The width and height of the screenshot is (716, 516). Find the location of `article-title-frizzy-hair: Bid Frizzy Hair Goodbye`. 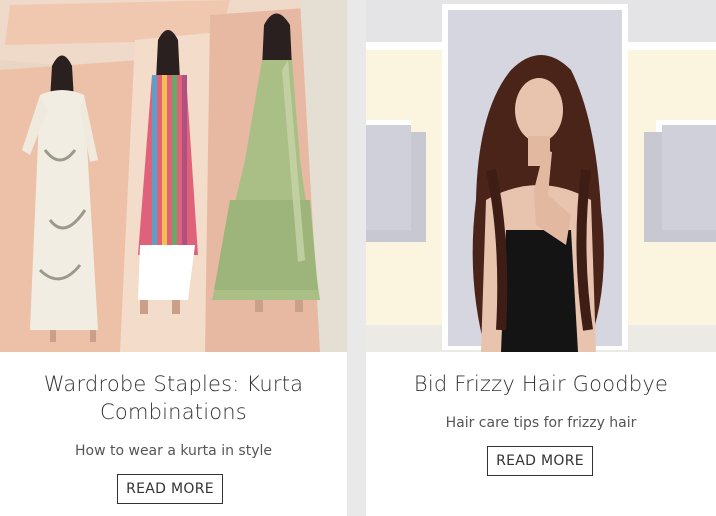

article-title-frizzy-hair: Bid Frizzy Hair Goodbye is located at coordinates (541, 384).